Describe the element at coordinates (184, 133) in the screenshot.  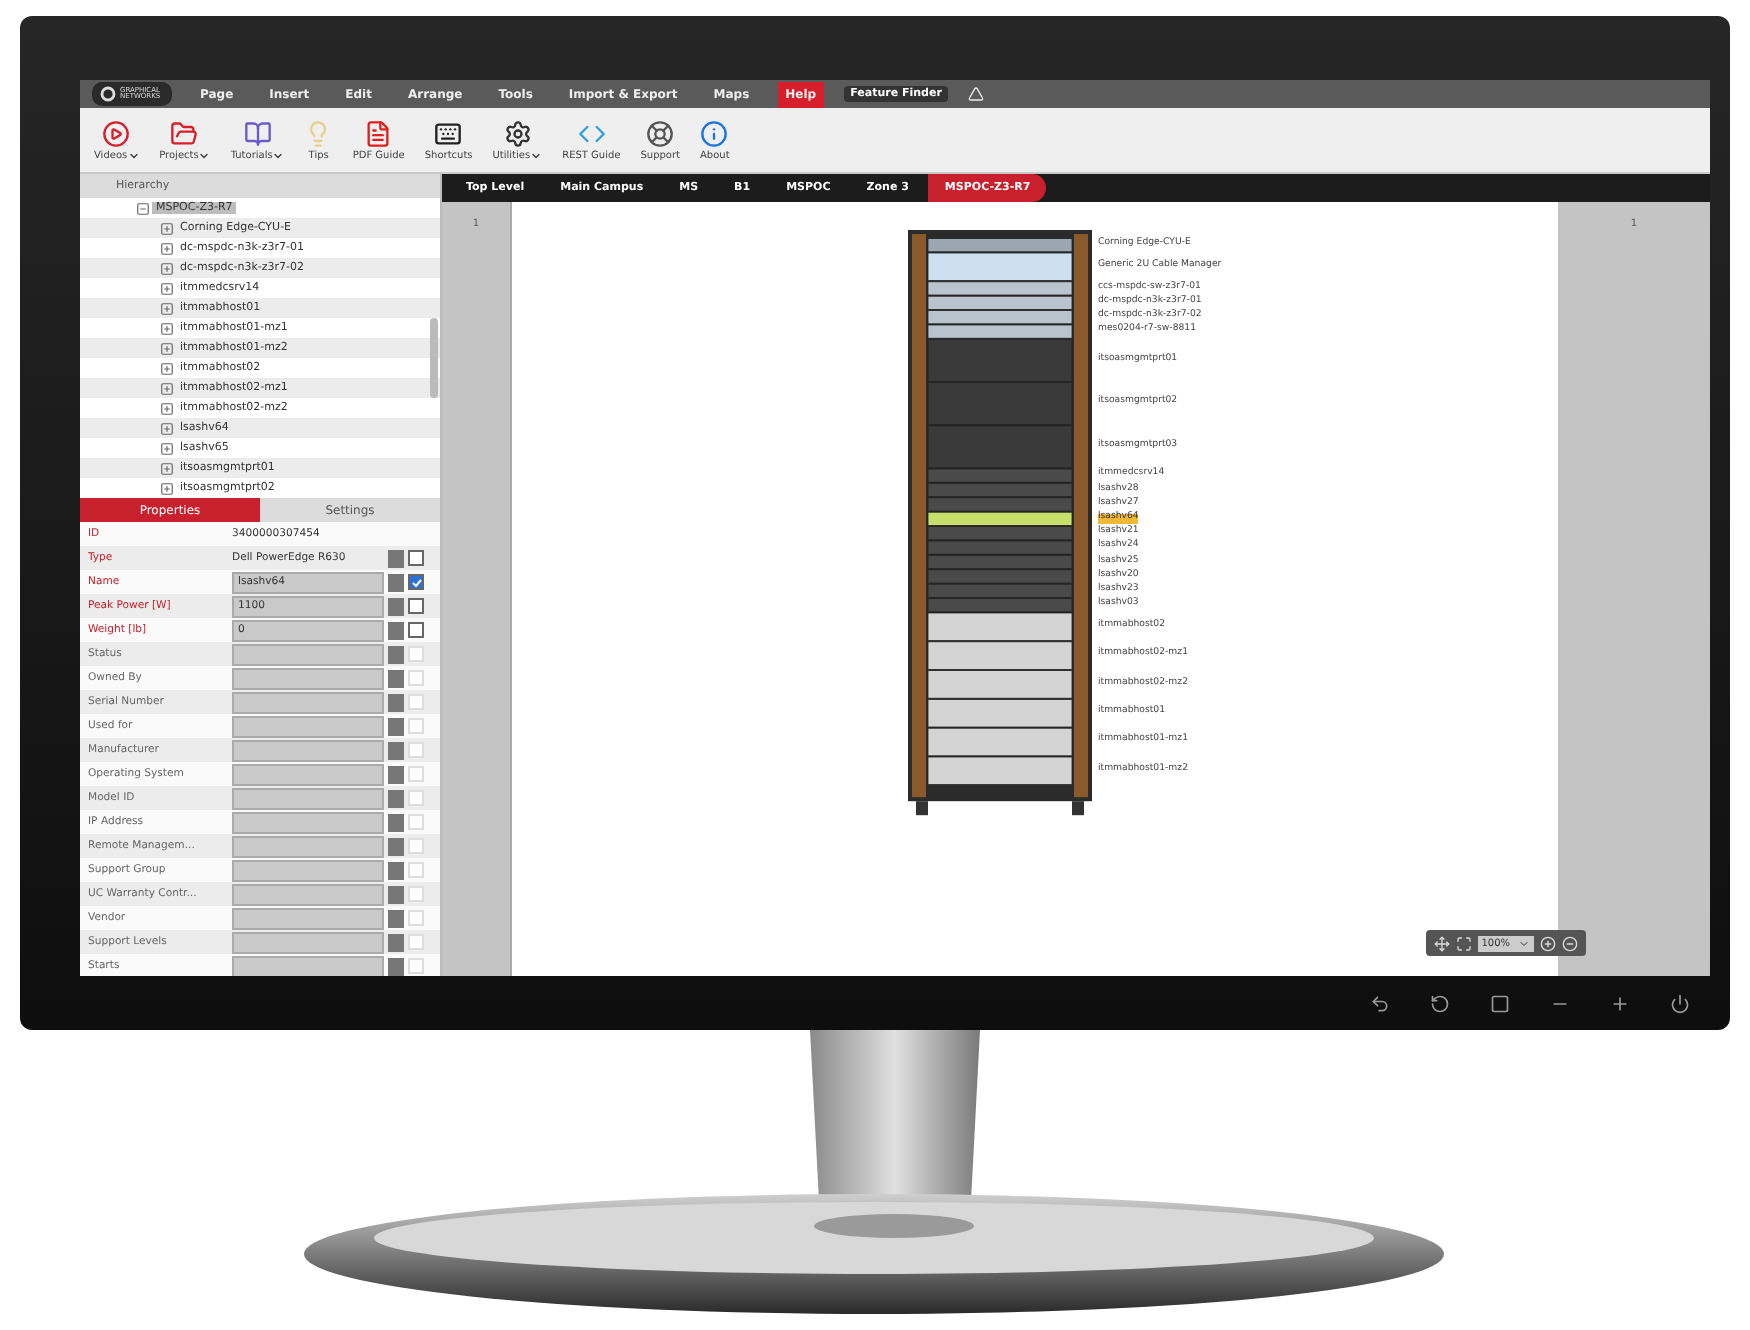
I see `folder-icon` at that location.